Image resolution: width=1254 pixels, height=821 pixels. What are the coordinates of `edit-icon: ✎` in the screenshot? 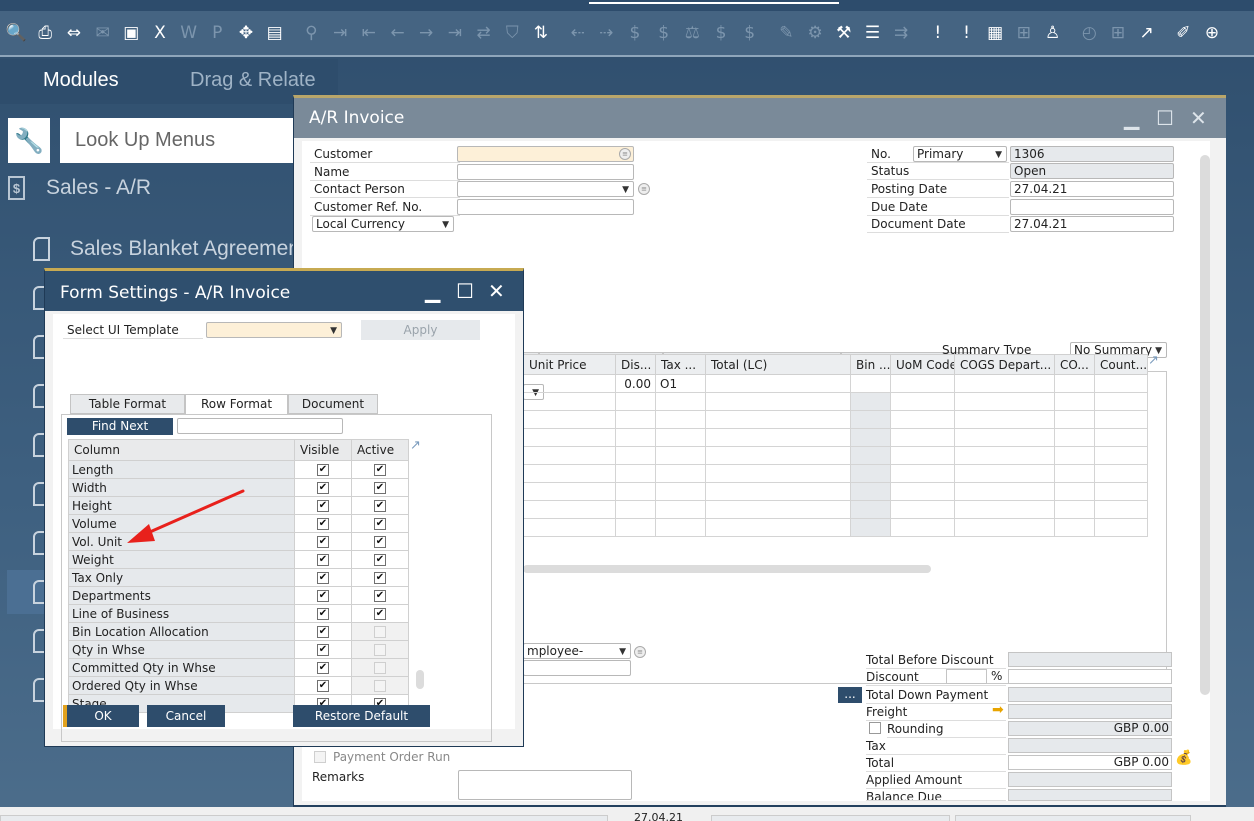 It's located at (786, 33).